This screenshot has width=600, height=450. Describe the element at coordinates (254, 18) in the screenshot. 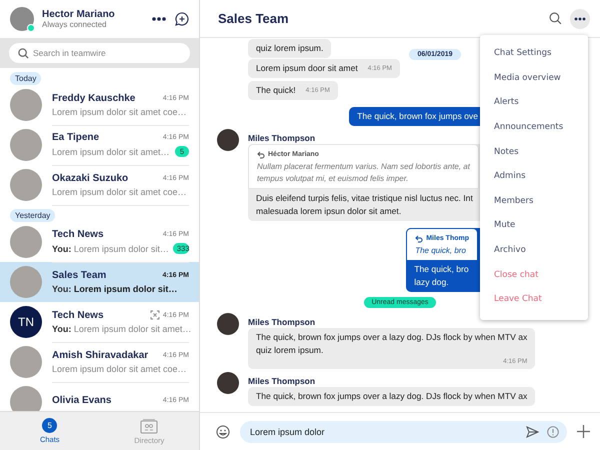

I see `chat-title: Sales Team` at that location.